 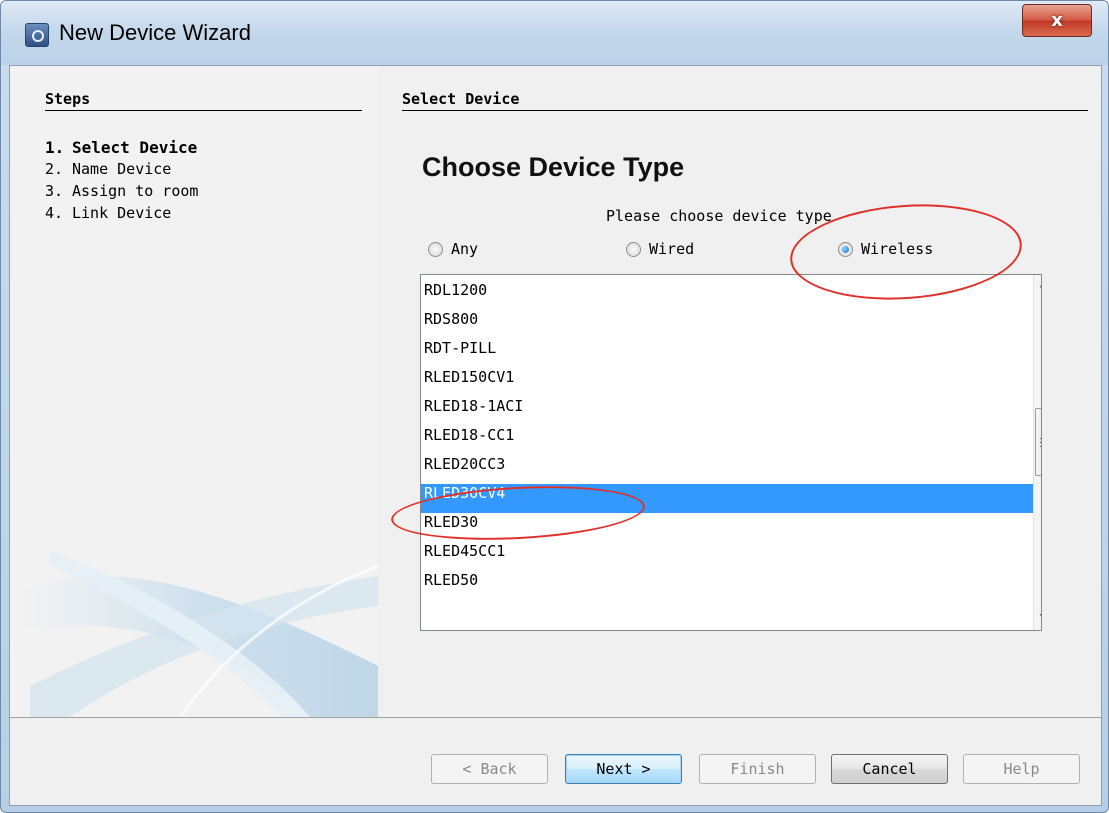 What do you see at coordinates (727, 353) in the screenshot?
I see `list-item: RDT-PILL` at bounding box center [727, 353].